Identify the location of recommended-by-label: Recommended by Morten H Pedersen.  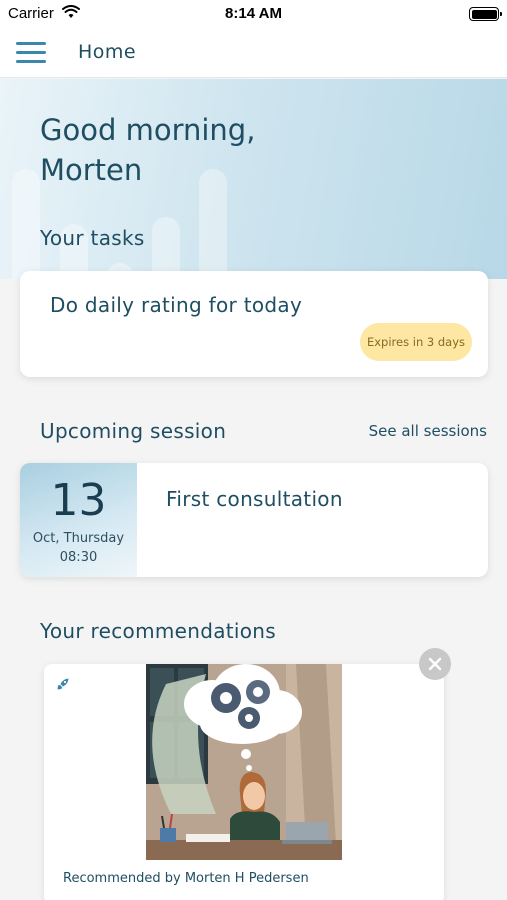
(186, 878).